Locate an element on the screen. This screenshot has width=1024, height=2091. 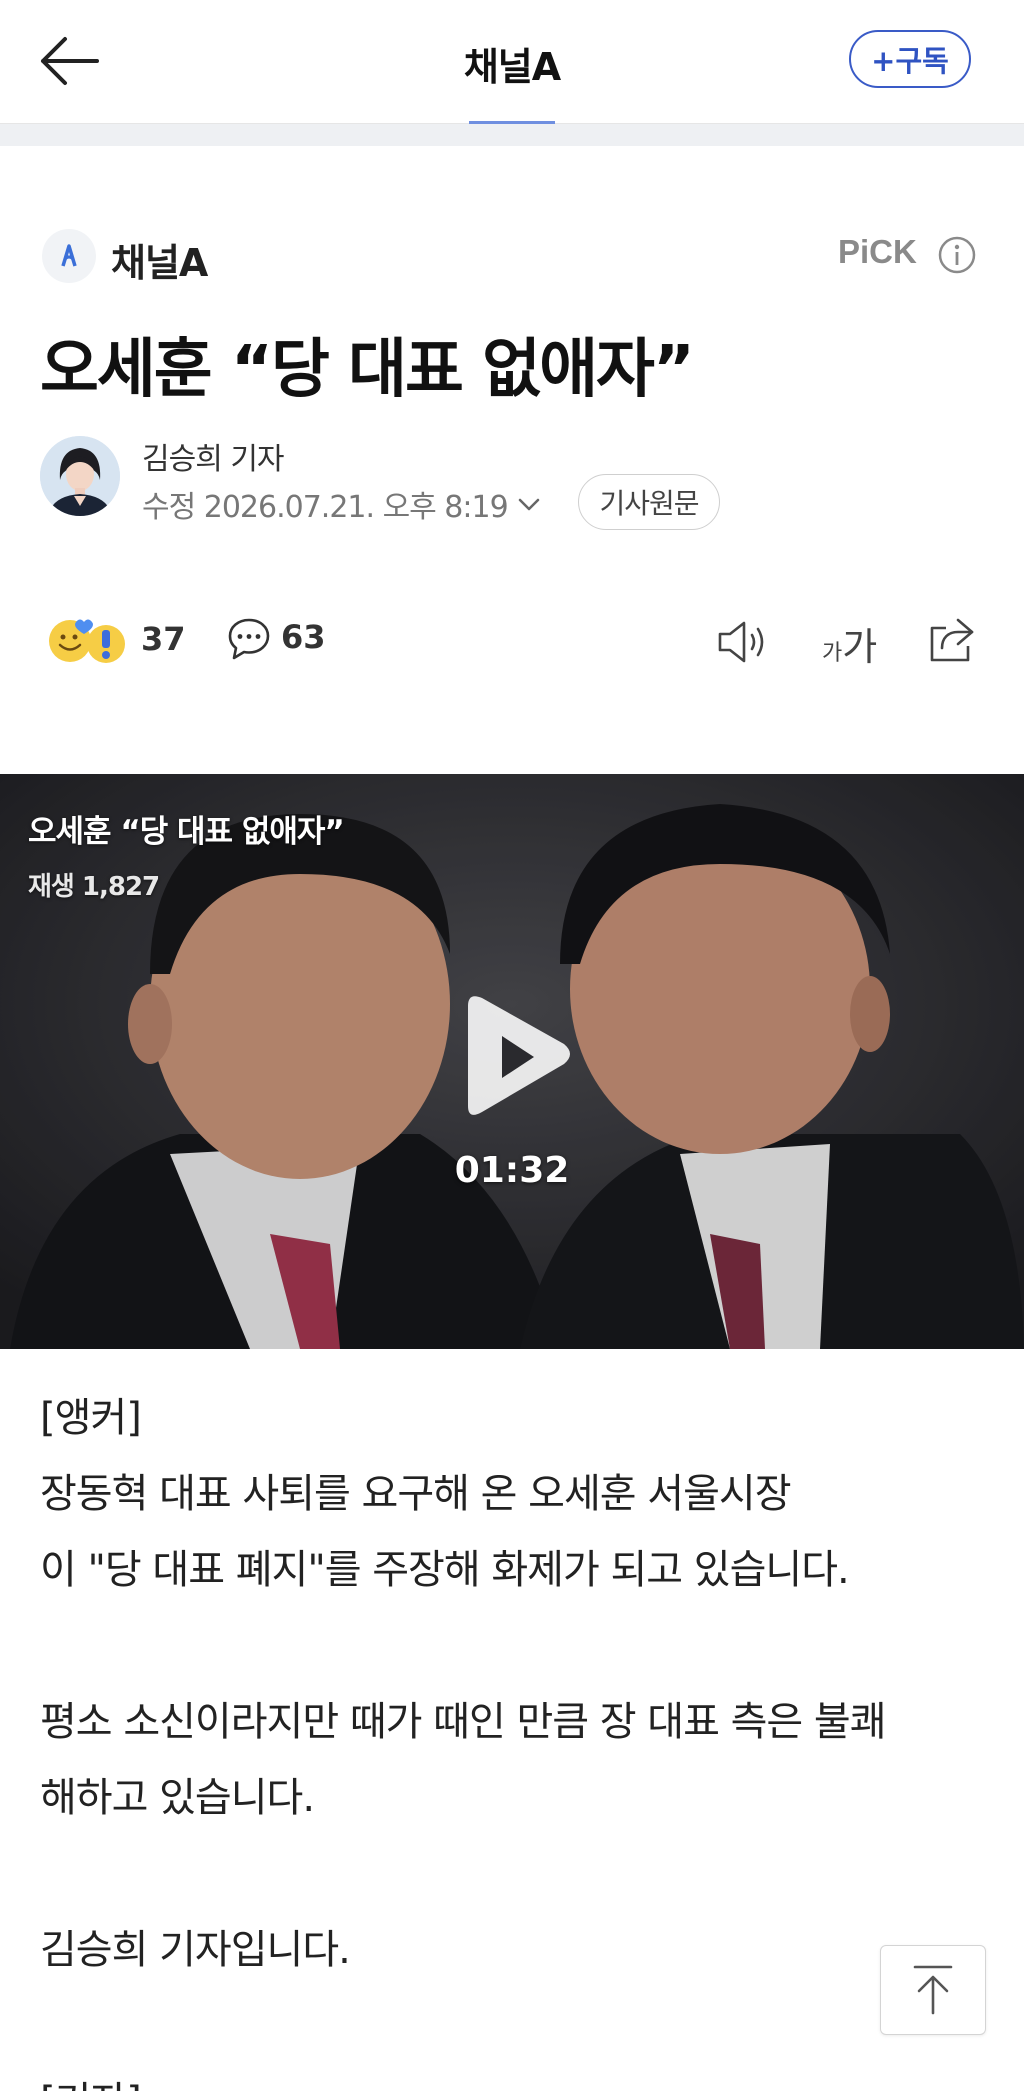
font-size-big-label: 가 is located at coordinates (860, 647).